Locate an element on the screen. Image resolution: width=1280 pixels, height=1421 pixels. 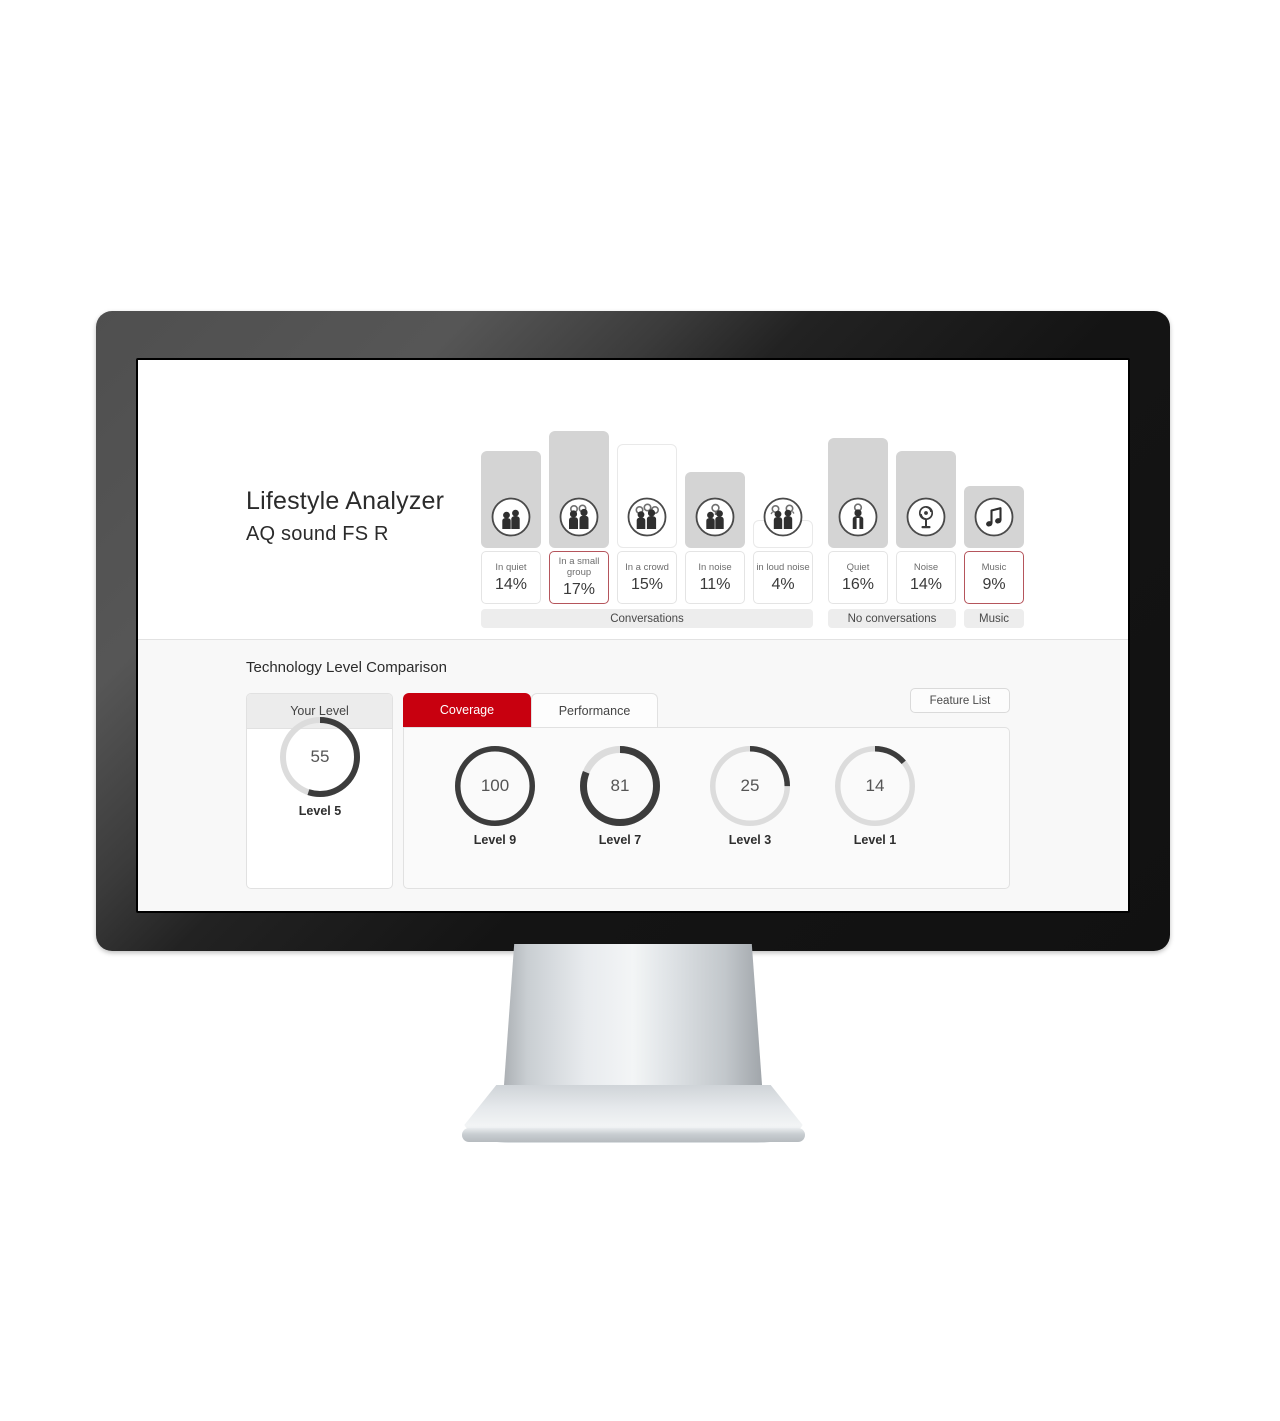
level-ring-label: Level 5 is located at coordinates (320, 811).